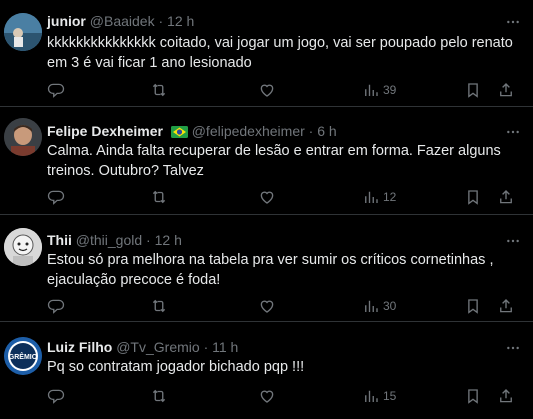 Image resolution: width=533 pixels, height=419 pixels. What do you see at coordinates (284, 396) in the screenshot?
I see `action-bar: 15` at bounding box center [284, 396].